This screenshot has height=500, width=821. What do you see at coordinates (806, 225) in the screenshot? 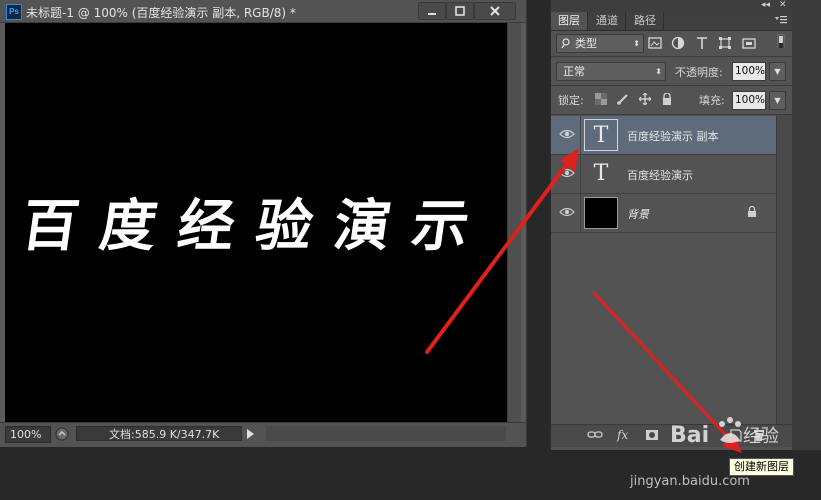
I see `panel-dock-edge` at bounding box center [806, 225].